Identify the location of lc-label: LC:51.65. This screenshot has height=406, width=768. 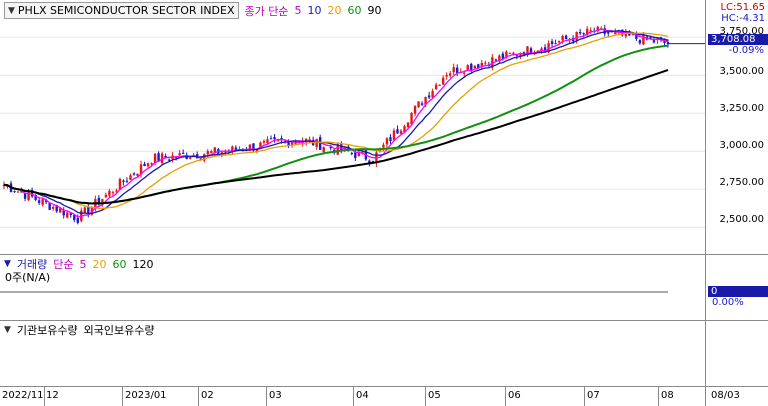
(742, 7).